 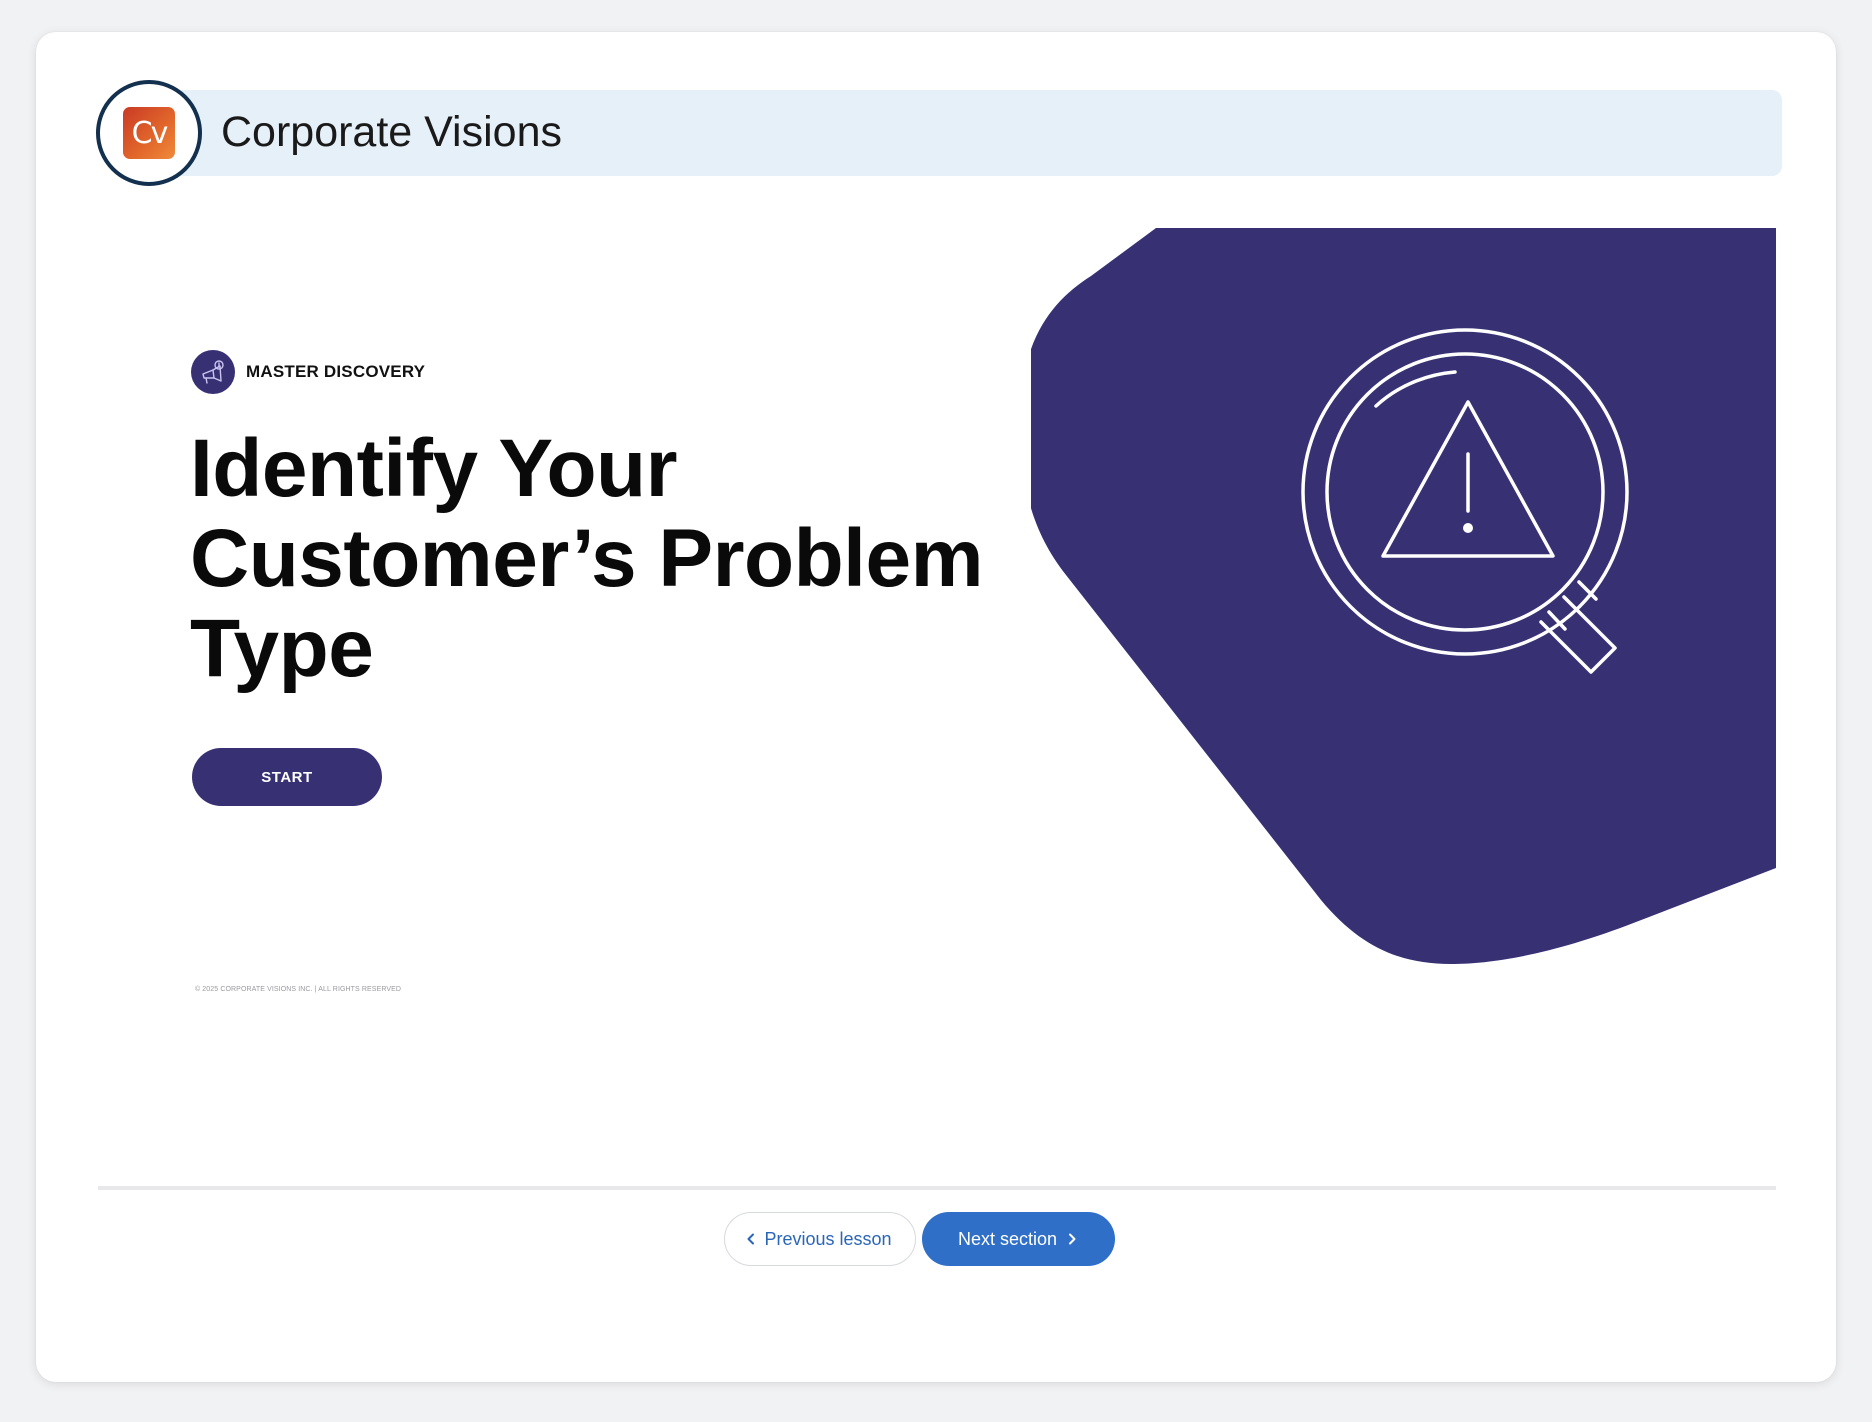 What do you see at coordinates (828, 1238) in the screenshot?
I see `previous-lesson-label: Previous lesson` at bounding box center [828, 1238].